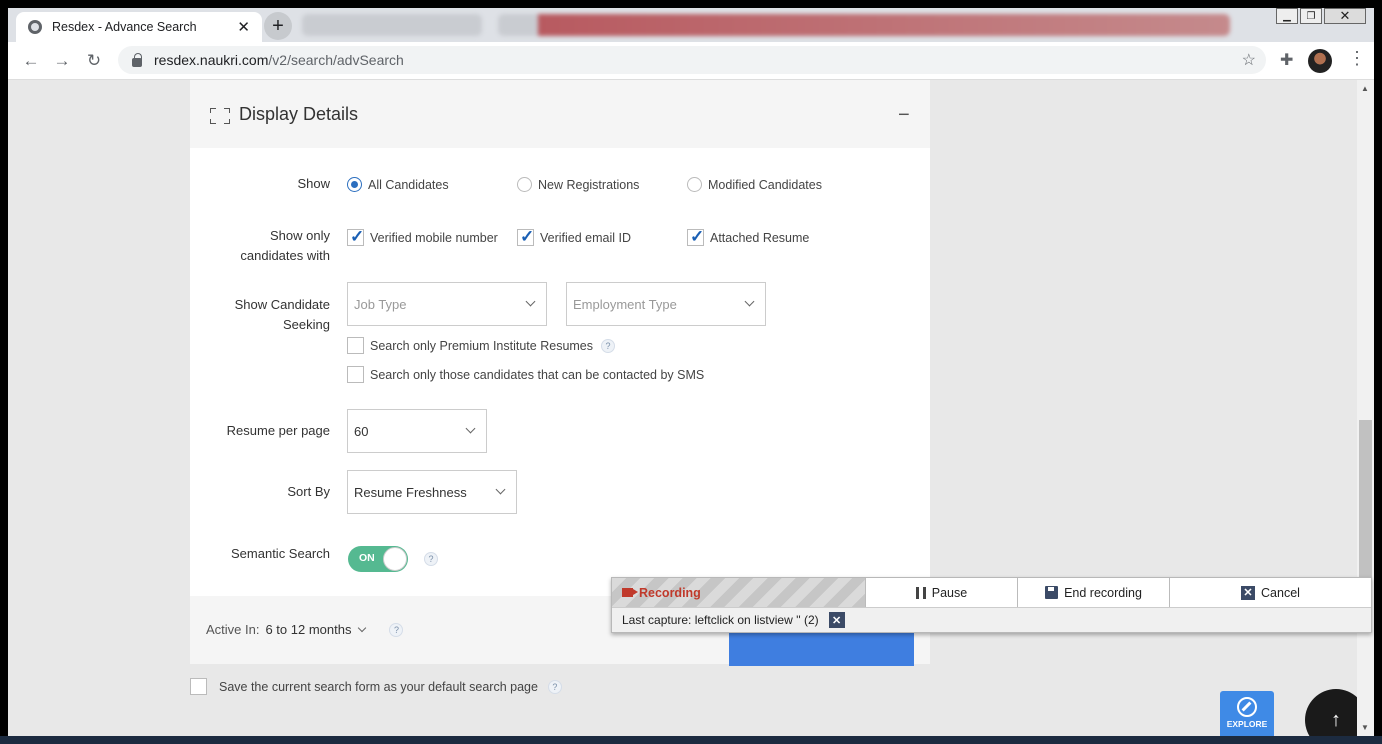  I want to click on radio-label: Modified Candidates, so click(765, 184).